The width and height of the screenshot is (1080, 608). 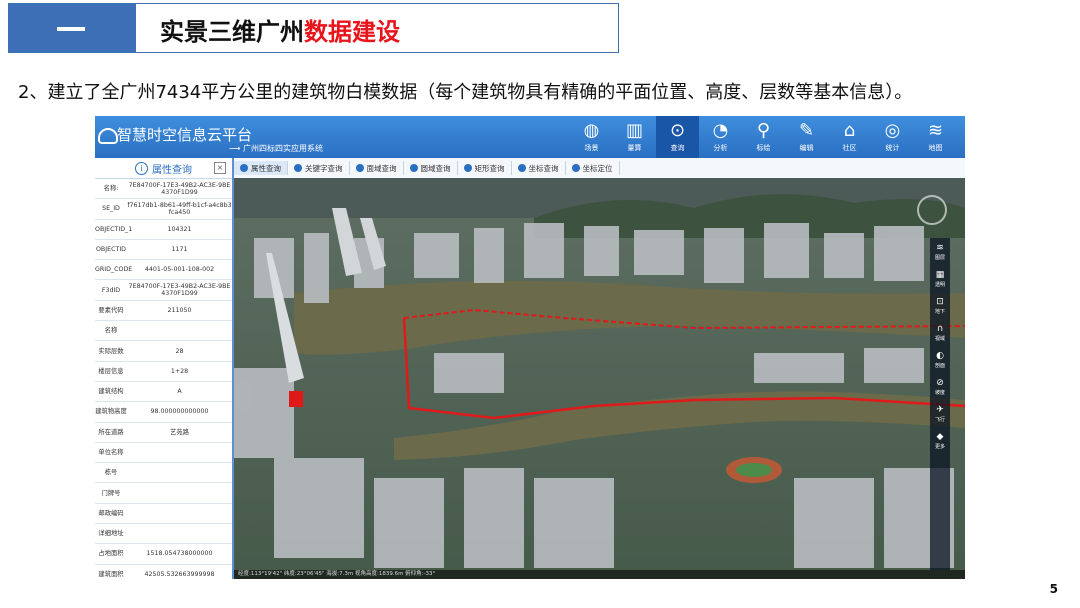 I want to click on toolbar-item-6: ⌂ 社区, so click(x=849, y=137).